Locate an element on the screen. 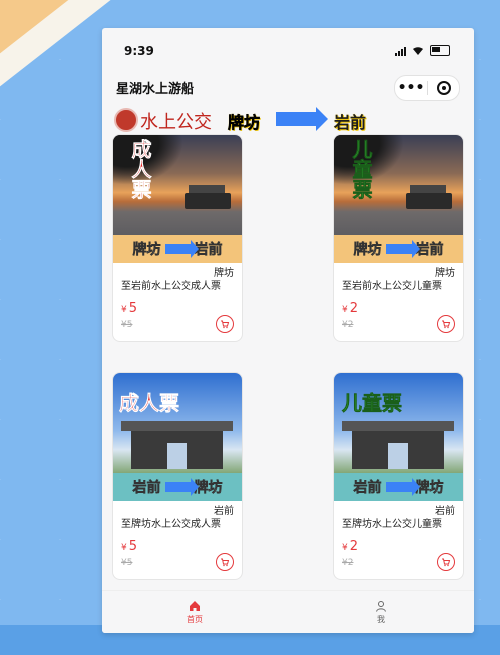  tab-bar: 首页 我 is located at coordinates (288, 611).